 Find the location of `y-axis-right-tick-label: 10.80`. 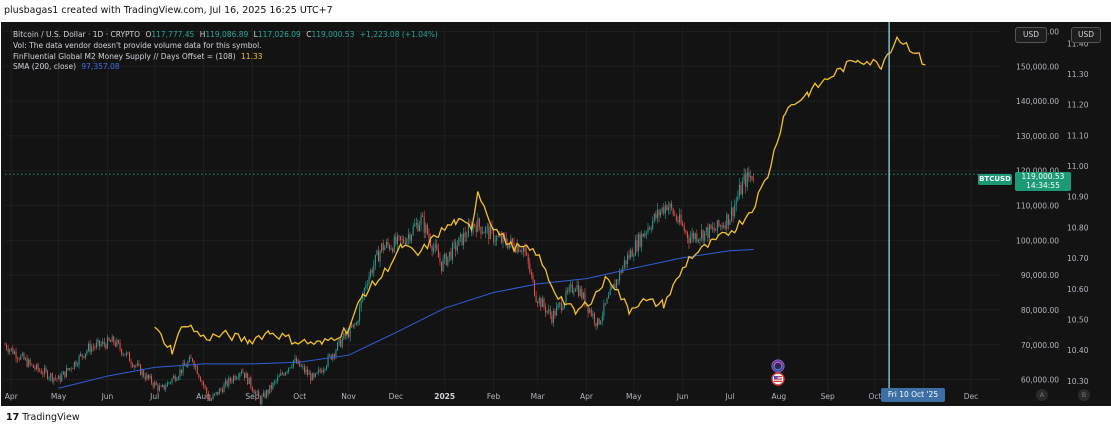

y-axis-right-tick-label: 10.80 is located at coordinates (1078, 227).